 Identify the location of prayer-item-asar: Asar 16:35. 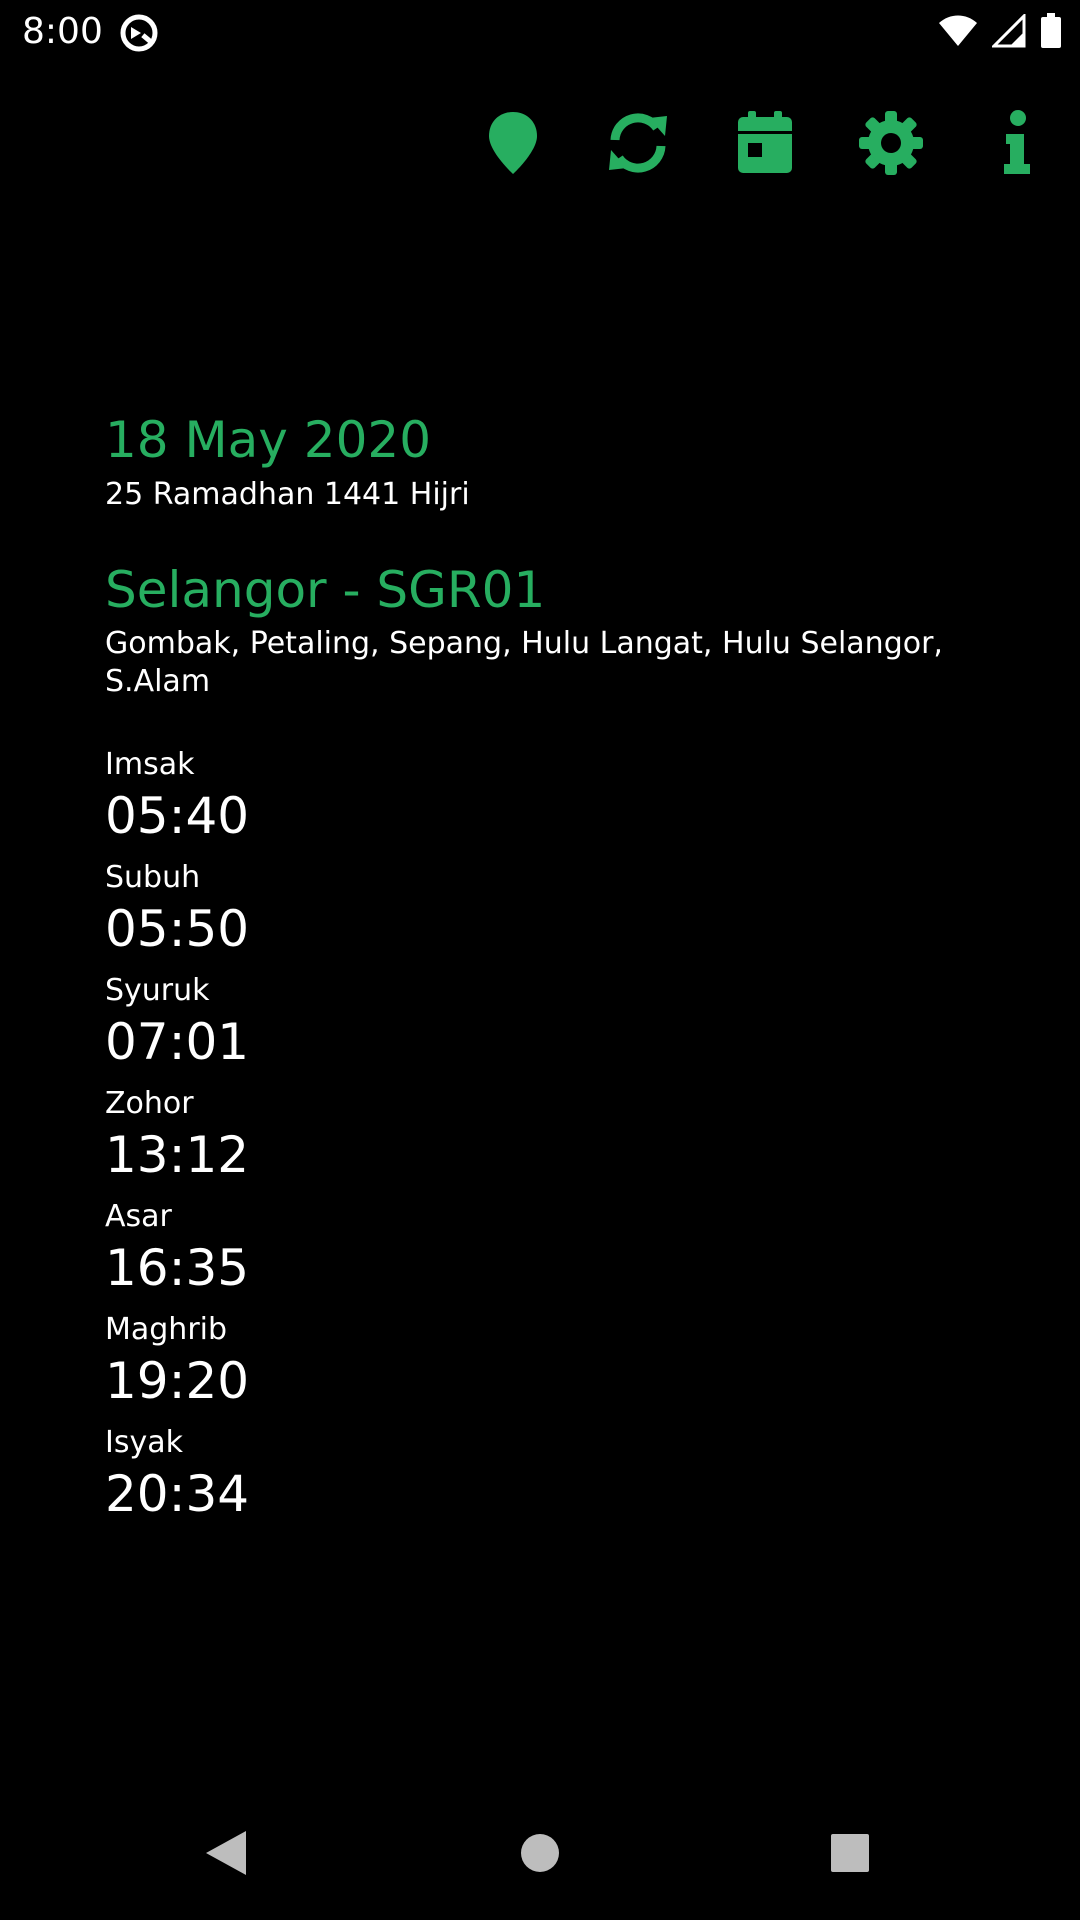
(555, 1253).